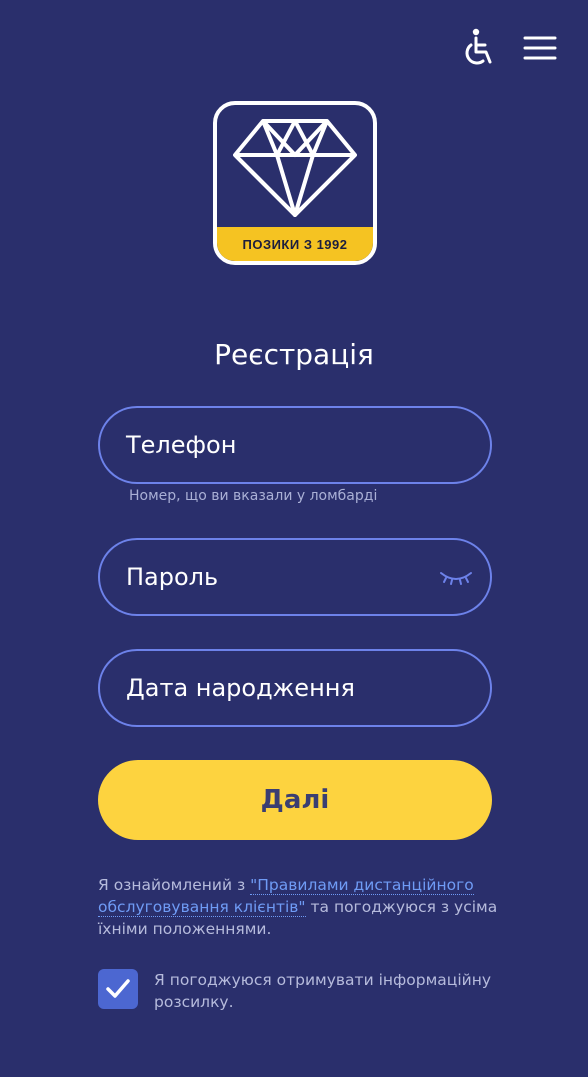 This screenshot has height=1077, width=588. Describe the element at coordinates (295, 168) in the screenshot. I see `diamond-icon` at that location.